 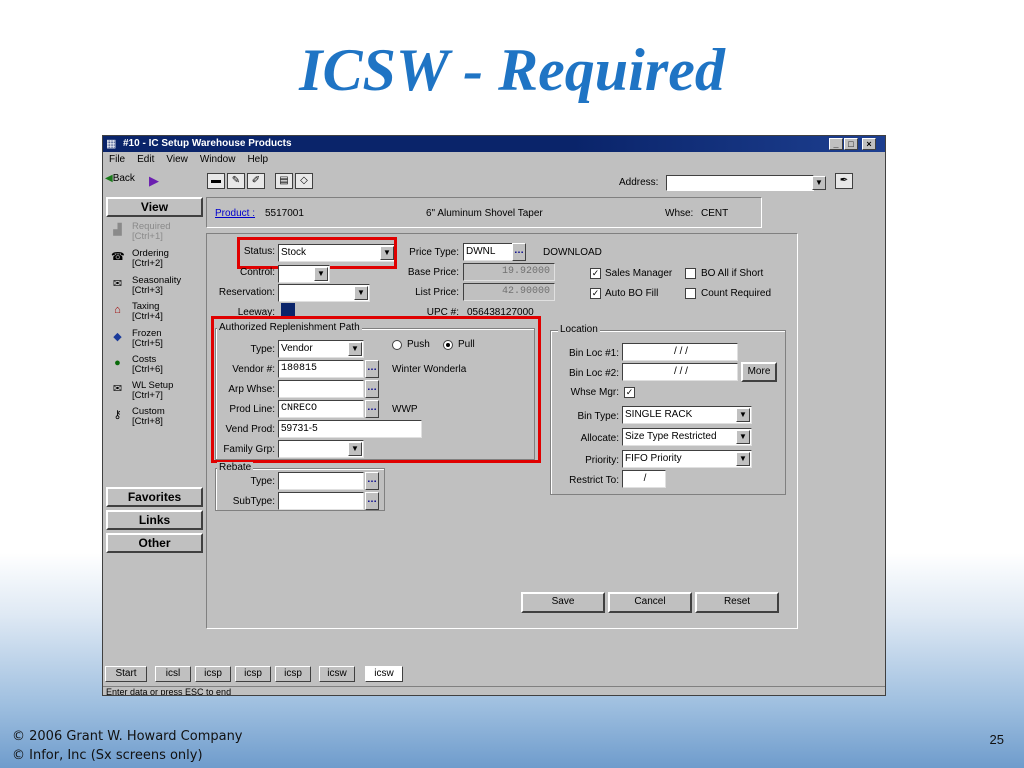 What do you see at coordinates (284, 181) in the screenshot?
I see `calculator-icon: ▤` at bounding box center [284, 181].